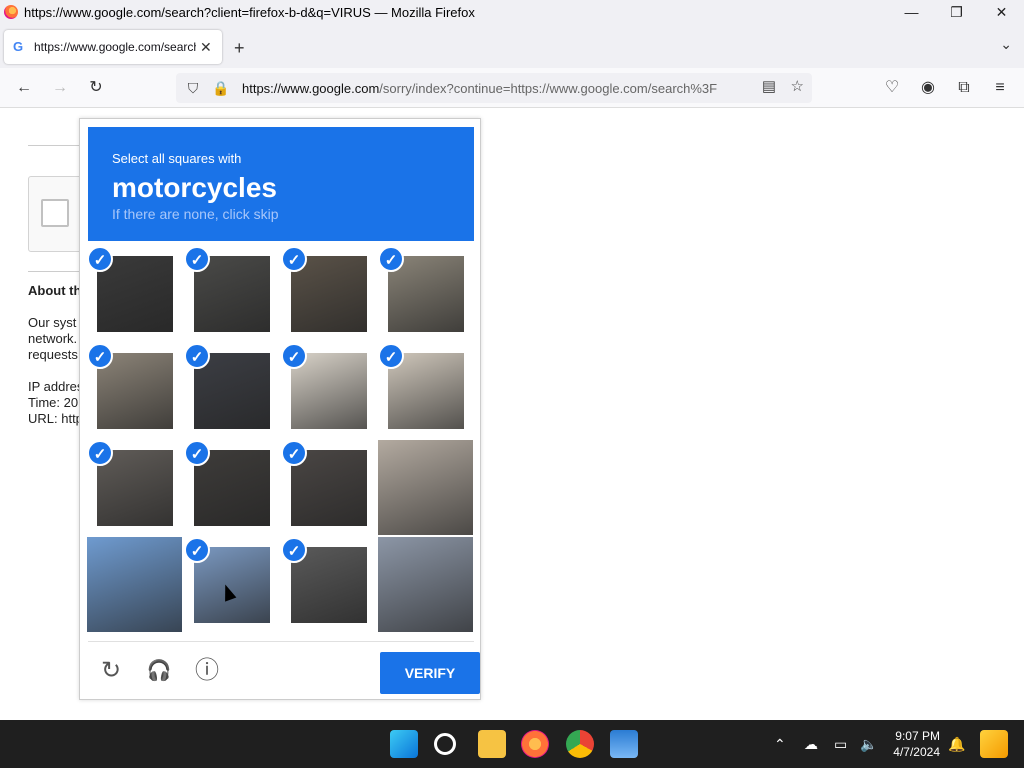 Image resolution: width=1024 pixels, height=768 pixels. What do you see at coordinates (917, 736) in the screenshot?
I see `clock-time: 9:07 PM` at bounding box center [917, 736].